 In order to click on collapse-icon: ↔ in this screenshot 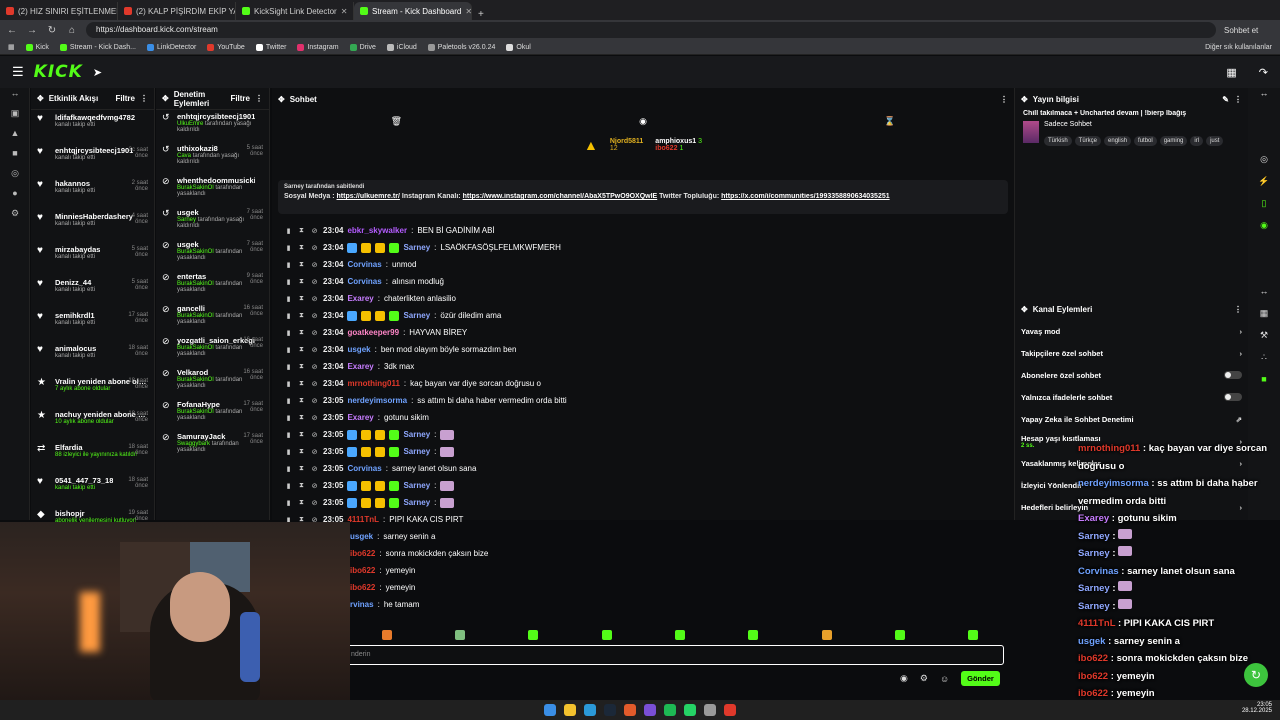, I will do `click(15, 98)`.